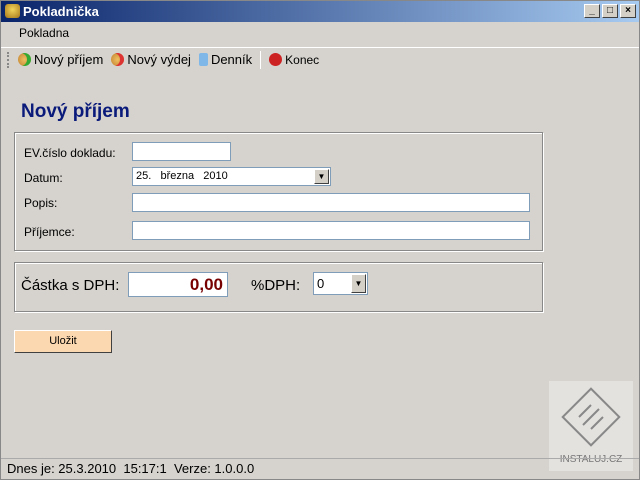  Describe the element at coordinates (340, 283) in the screenshot. I see `vat-select: 0 ▼` at that location.